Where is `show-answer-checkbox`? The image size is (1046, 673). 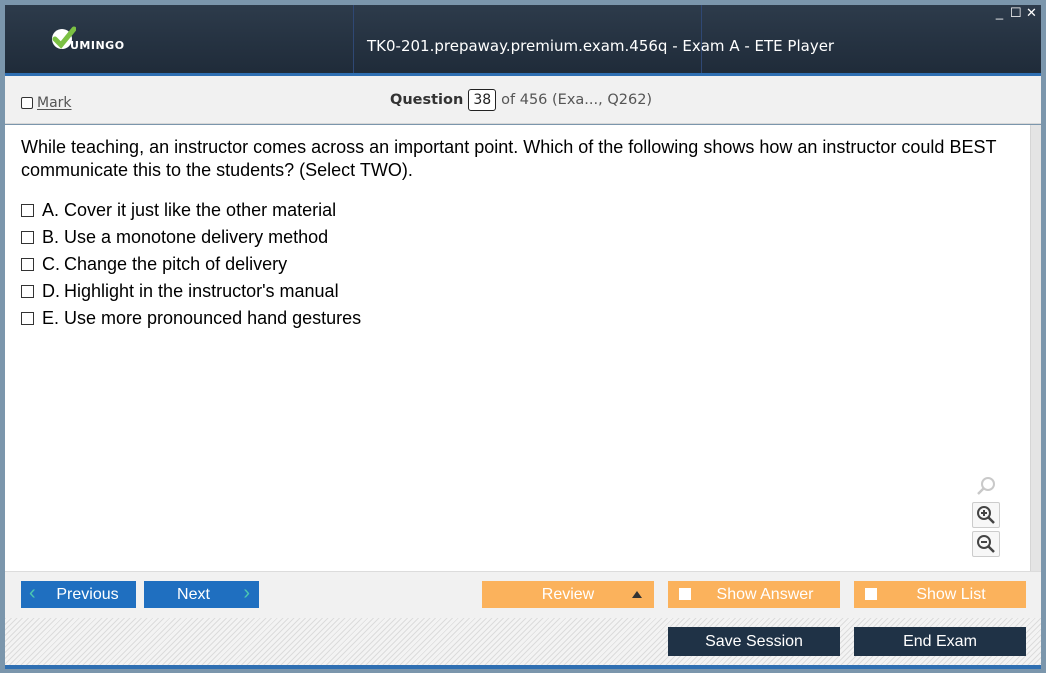
show-answer-checkbox is located at coordinates (685, 594).